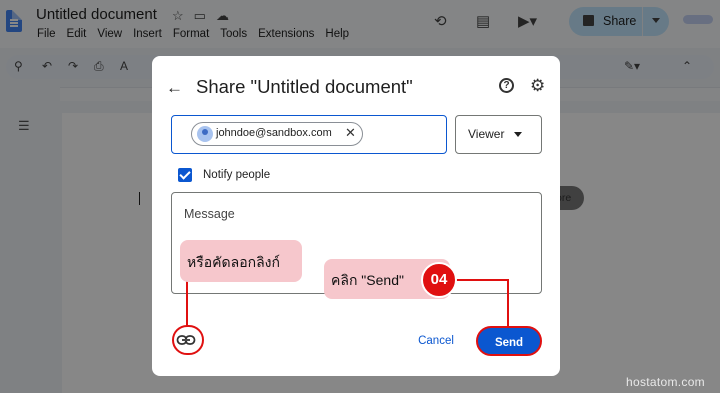  What do you see at coordinates (509, 341) in the screenshot?
I see `send-button: Send` at bounding box center [509, 341].